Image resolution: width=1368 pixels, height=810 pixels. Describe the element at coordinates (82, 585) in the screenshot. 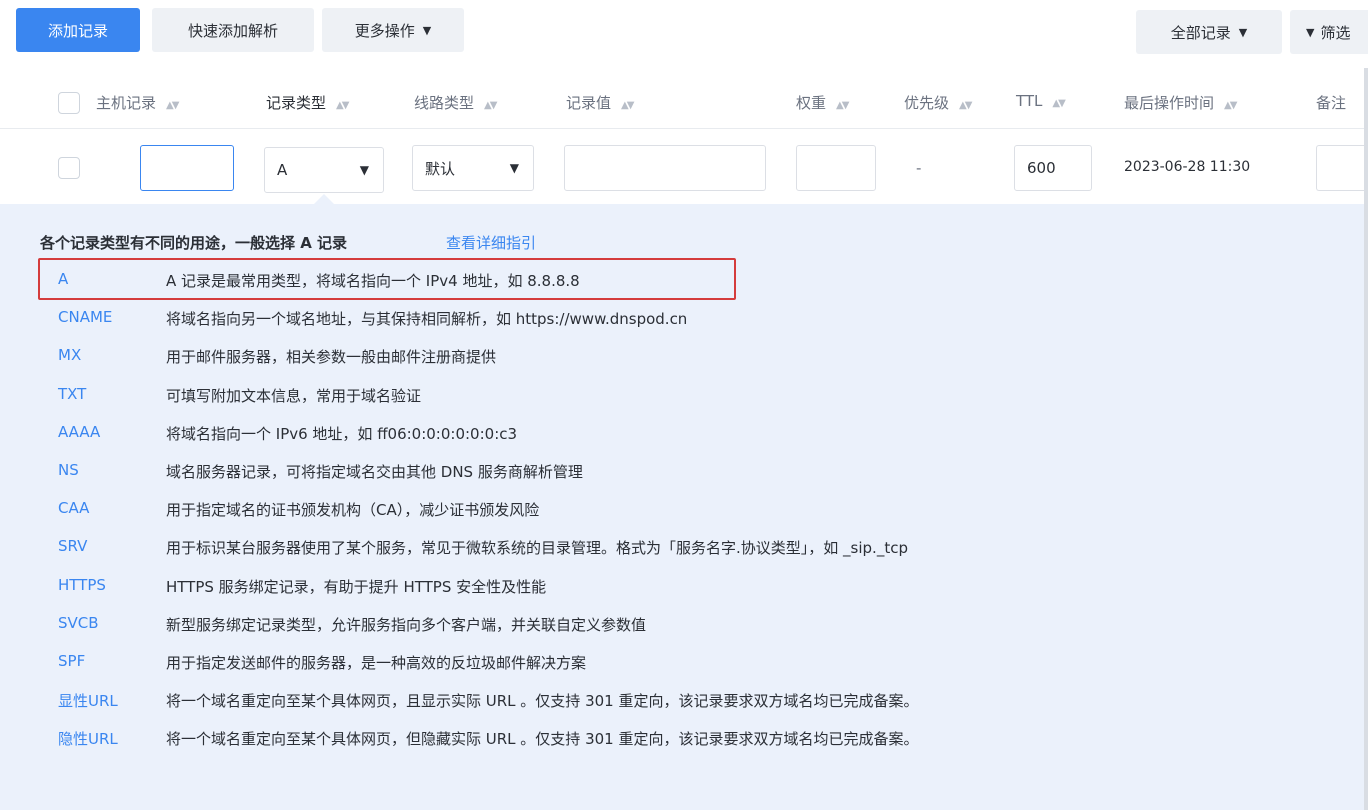

I see `record-type-name: HTTPS` at that location.